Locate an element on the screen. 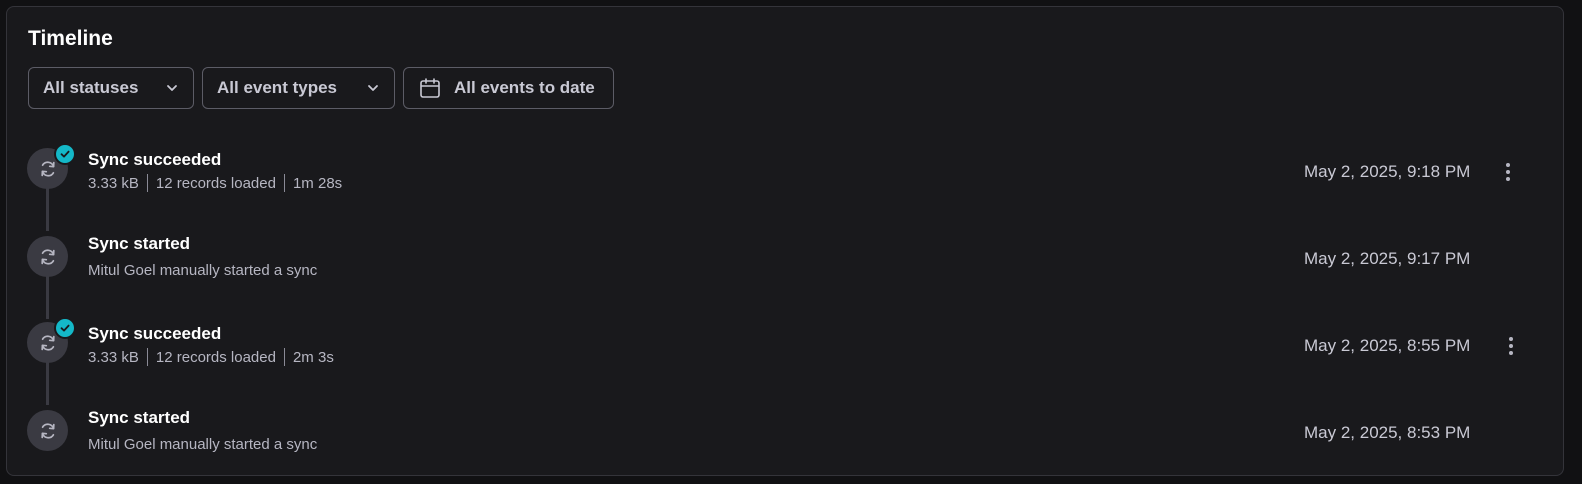 The width and height of the screenshot is (1582, 484). status-filter-dropdown: All statuses is located at coordinates (111, 88).